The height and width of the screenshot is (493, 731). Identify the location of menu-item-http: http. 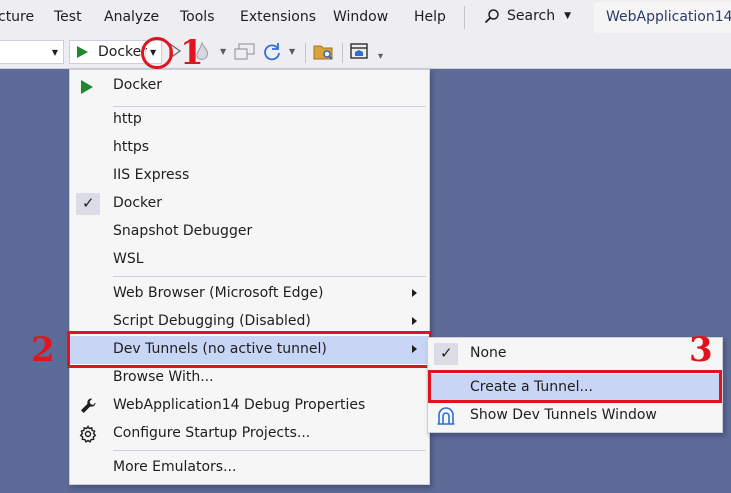
(249, 120).